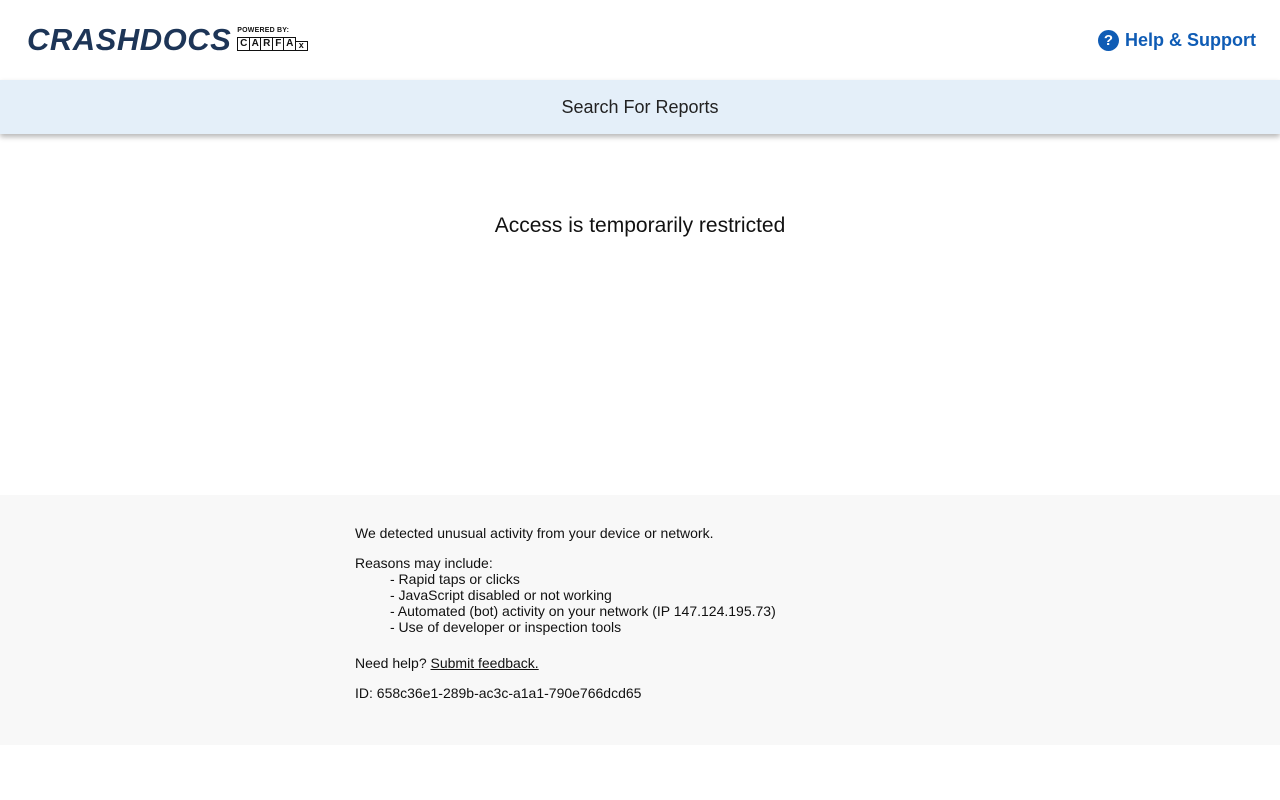 Image resolution: width=1280 pixels, height=800 pixels. Describe the element at coordinates (506, 627) in the screenshot. I see `list-item: - Use of developer or inspection tools` at that location.